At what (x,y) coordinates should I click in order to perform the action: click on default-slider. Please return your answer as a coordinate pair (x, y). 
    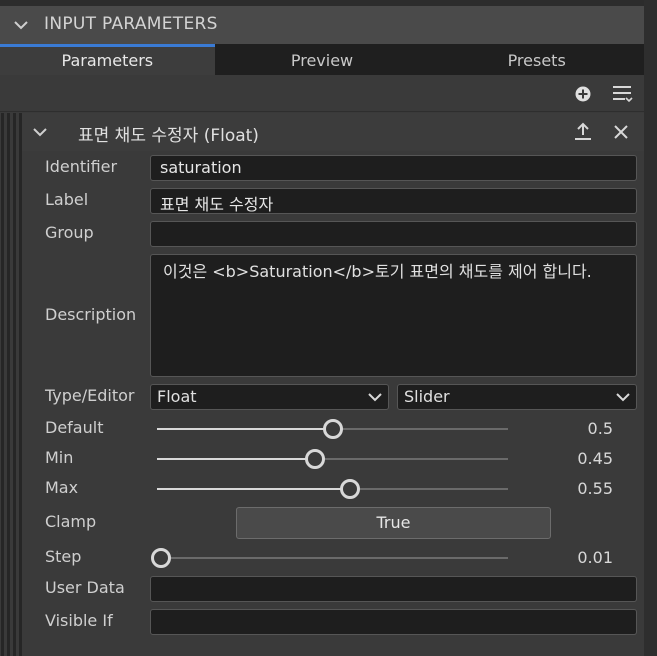
    Looking at the image, I should click on (332, 429).